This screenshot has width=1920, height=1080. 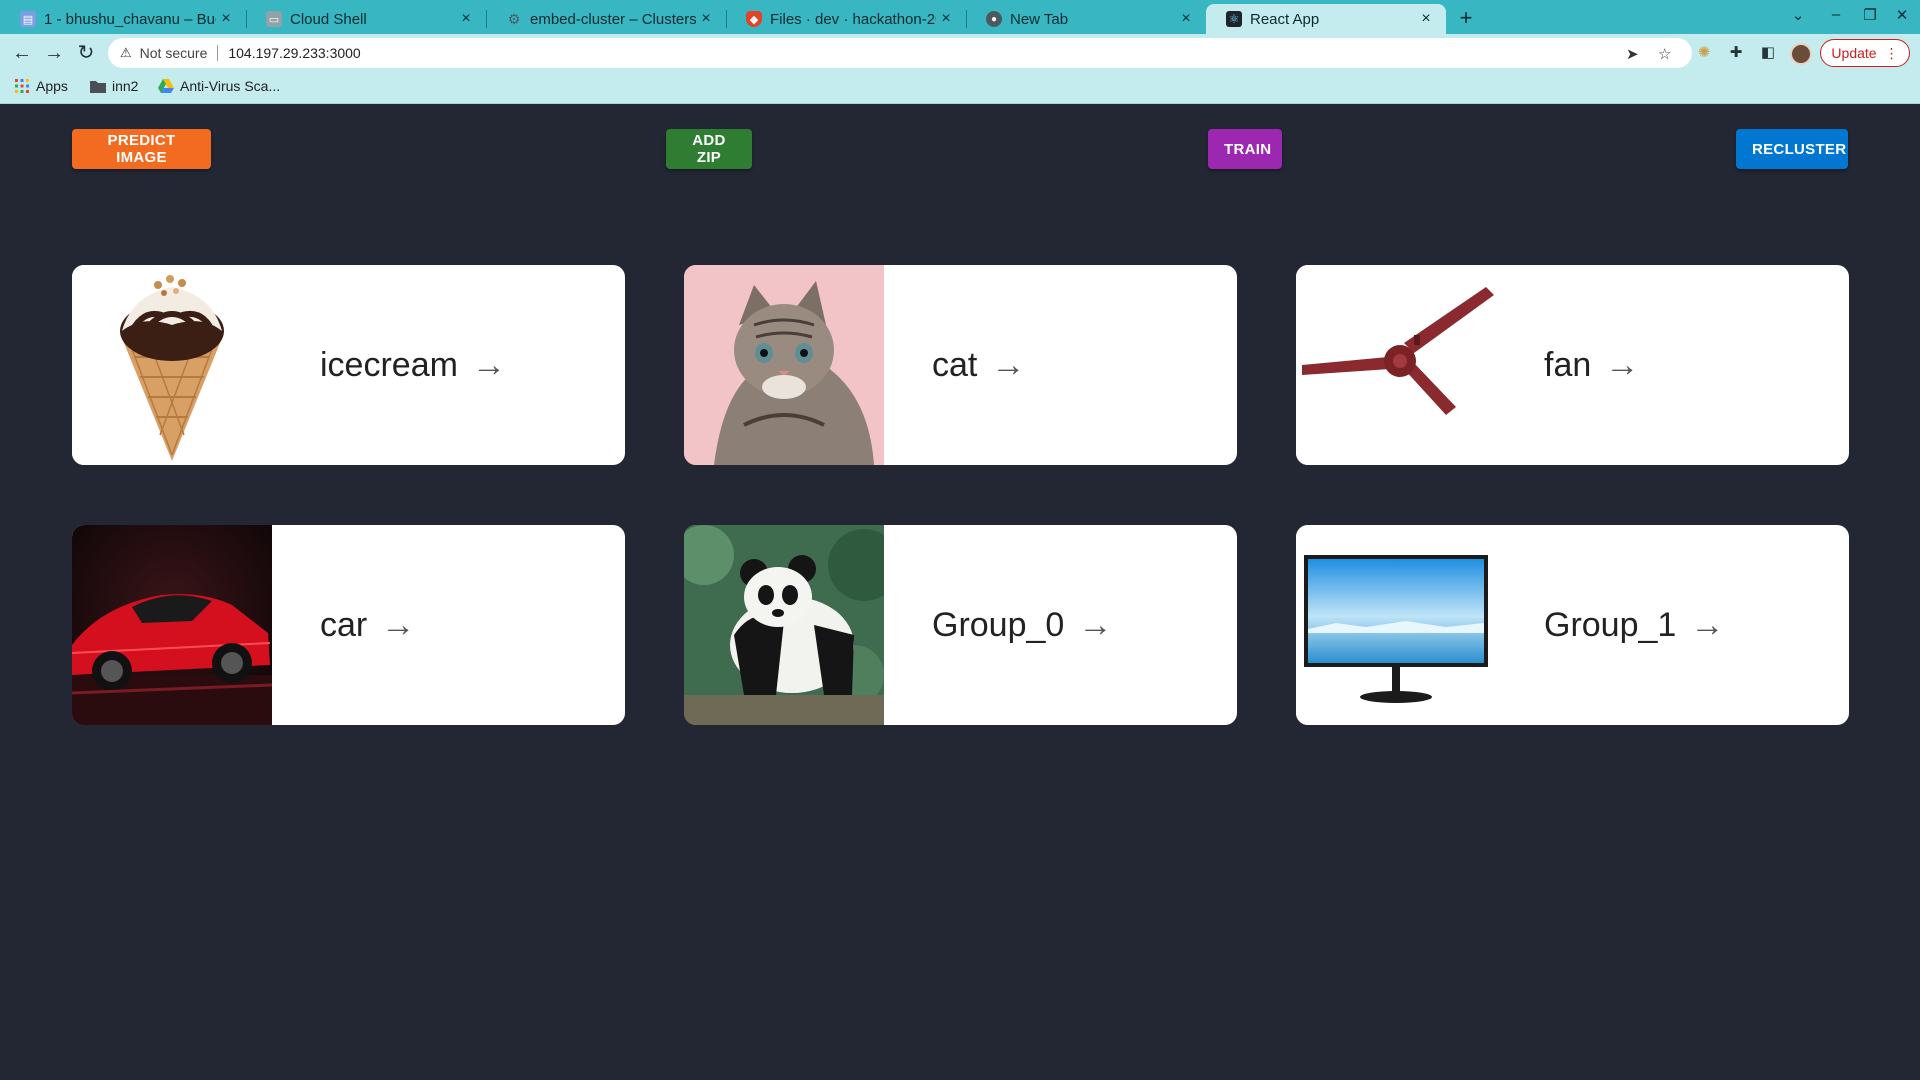 What do you see at coordinates (389, 364) in the screenshot?
I see `cluster-name: icecream` at bounding box center [389, 364].